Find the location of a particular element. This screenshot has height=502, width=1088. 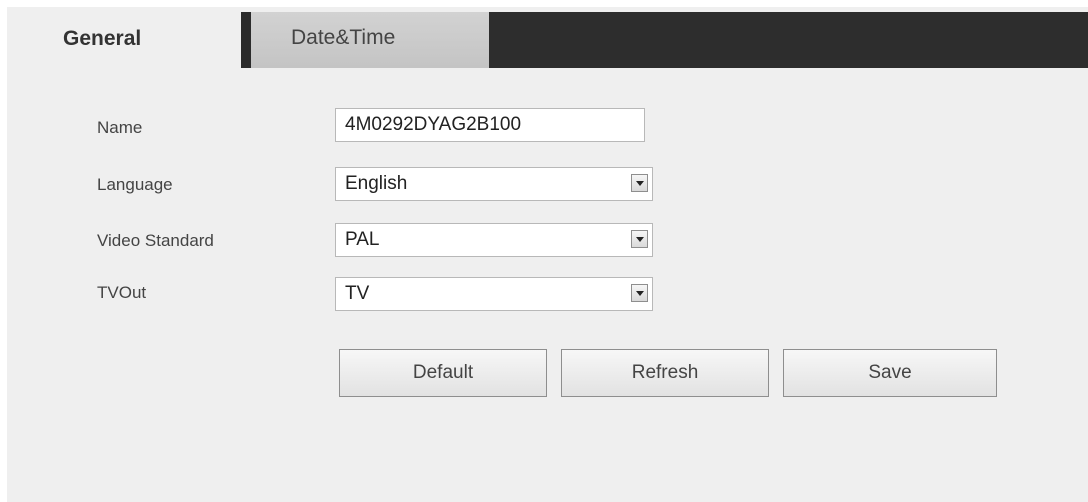

name-input is located at coordinates (490, 125).